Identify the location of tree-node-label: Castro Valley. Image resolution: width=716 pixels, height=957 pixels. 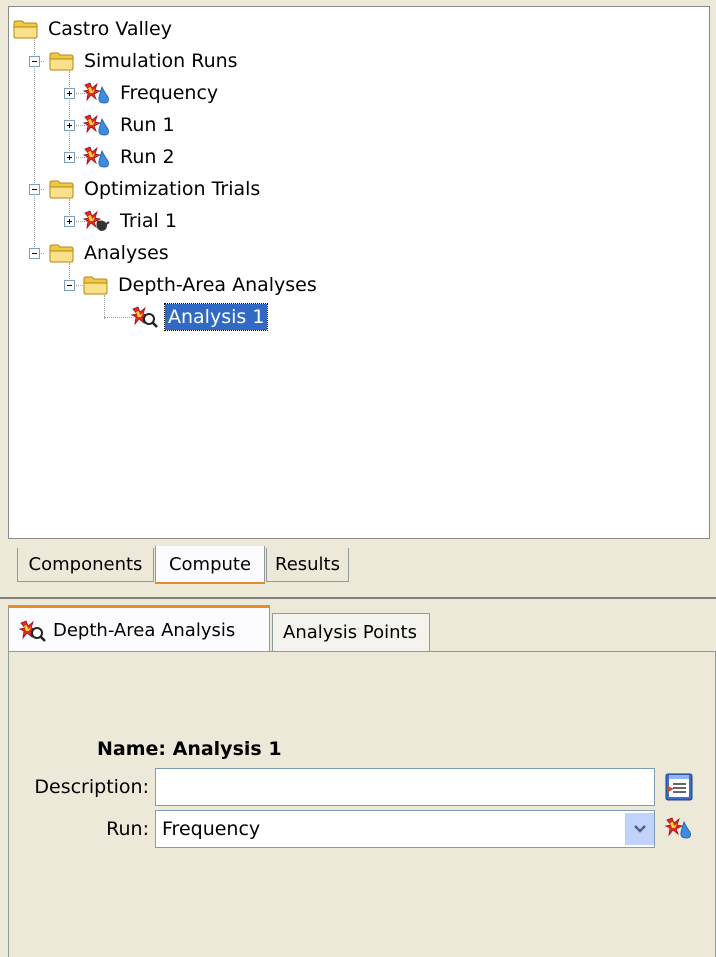
(110, 29).